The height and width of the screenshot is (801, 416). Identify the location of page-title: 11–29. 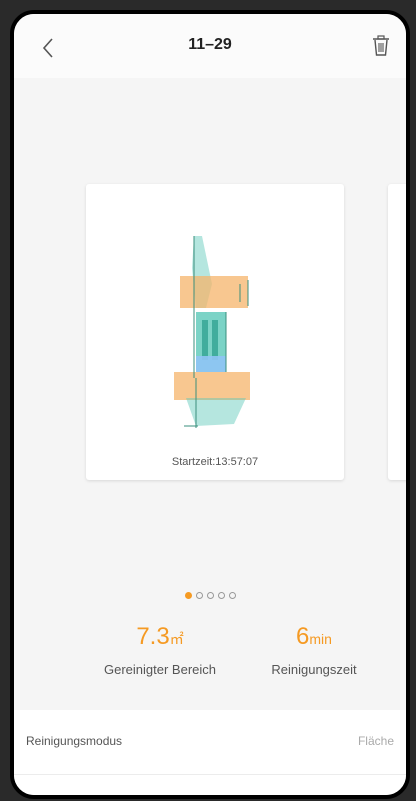
(210, 44).